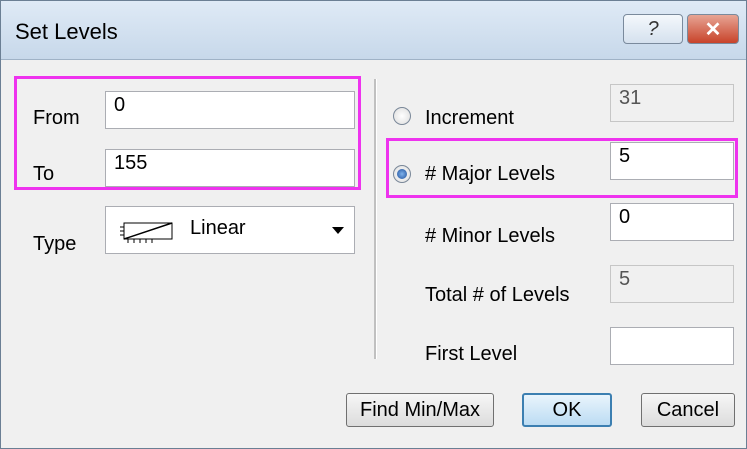  Describe the element at coordinates (402, 116) in the screenshot. I see `increment-radio` at that location.